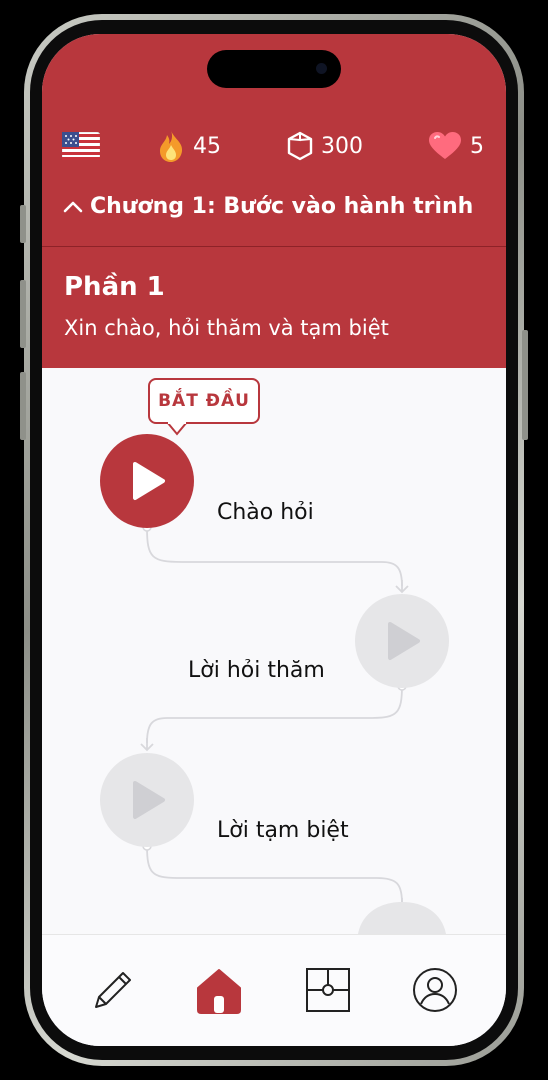 This screenshot has width=548, height=1080. Describe the element at coordinates (73, 206) in the screenshot. I see `chevron-up-icon` at that location.